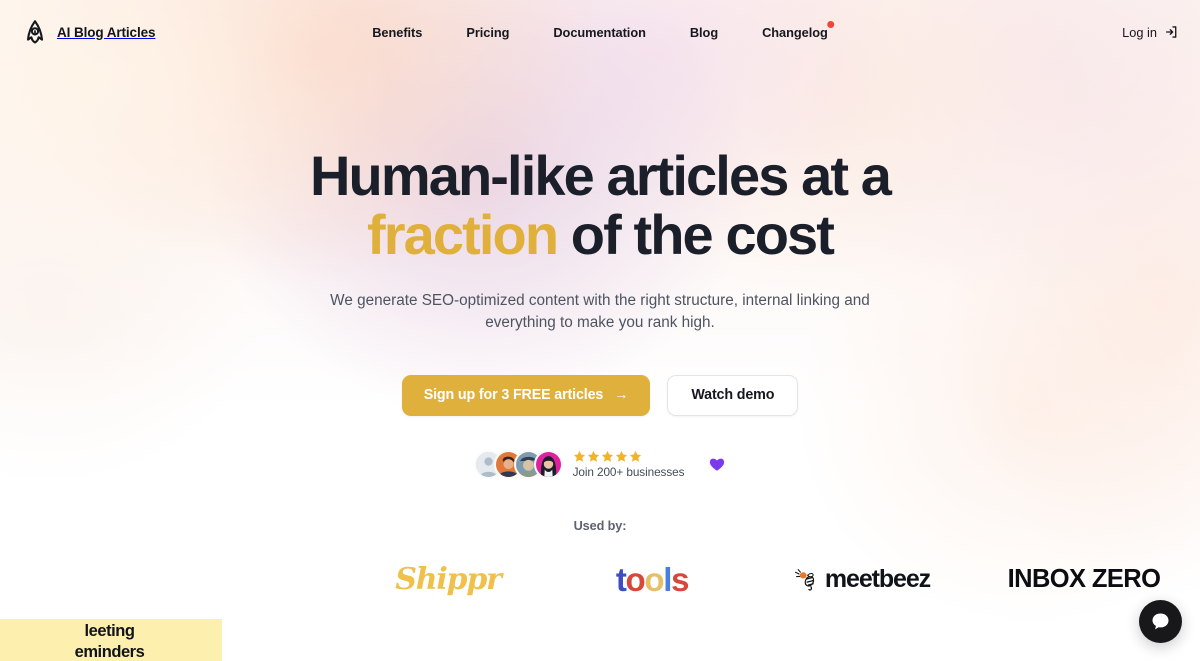 The image size is (1200, 661). What do you see at coordinates (462, 235) in the screenshot?
I see `hero-title-accent: fraction` at bounding box center [462, 235].